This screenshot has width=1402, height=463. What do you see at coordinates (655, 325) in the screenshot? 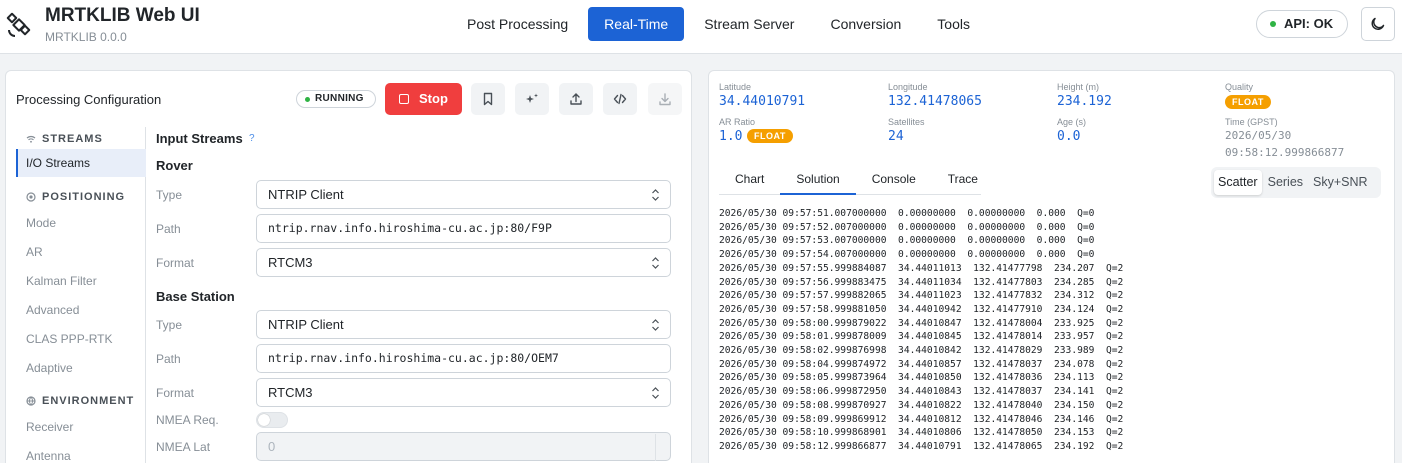
I see `select-arrows-icon` at bounding box center [655, 325].